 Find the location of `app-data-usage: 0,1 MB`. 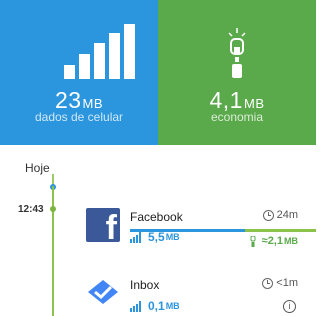

app-data-usage: 0,1 MB is located at coordinates (155, 306).